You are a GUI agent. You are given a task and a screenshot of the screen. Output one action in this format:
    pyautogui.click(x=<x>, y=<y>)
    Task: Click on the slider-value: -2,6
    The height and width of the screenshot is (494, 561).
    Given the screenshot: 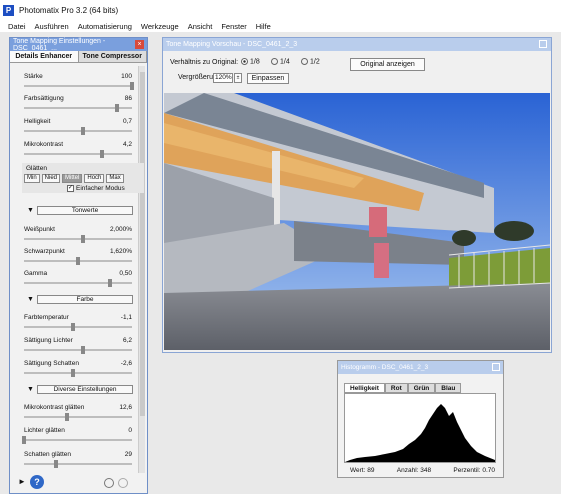 What is the action you would take?
    pyautogui.click(x=126, y=363)
    